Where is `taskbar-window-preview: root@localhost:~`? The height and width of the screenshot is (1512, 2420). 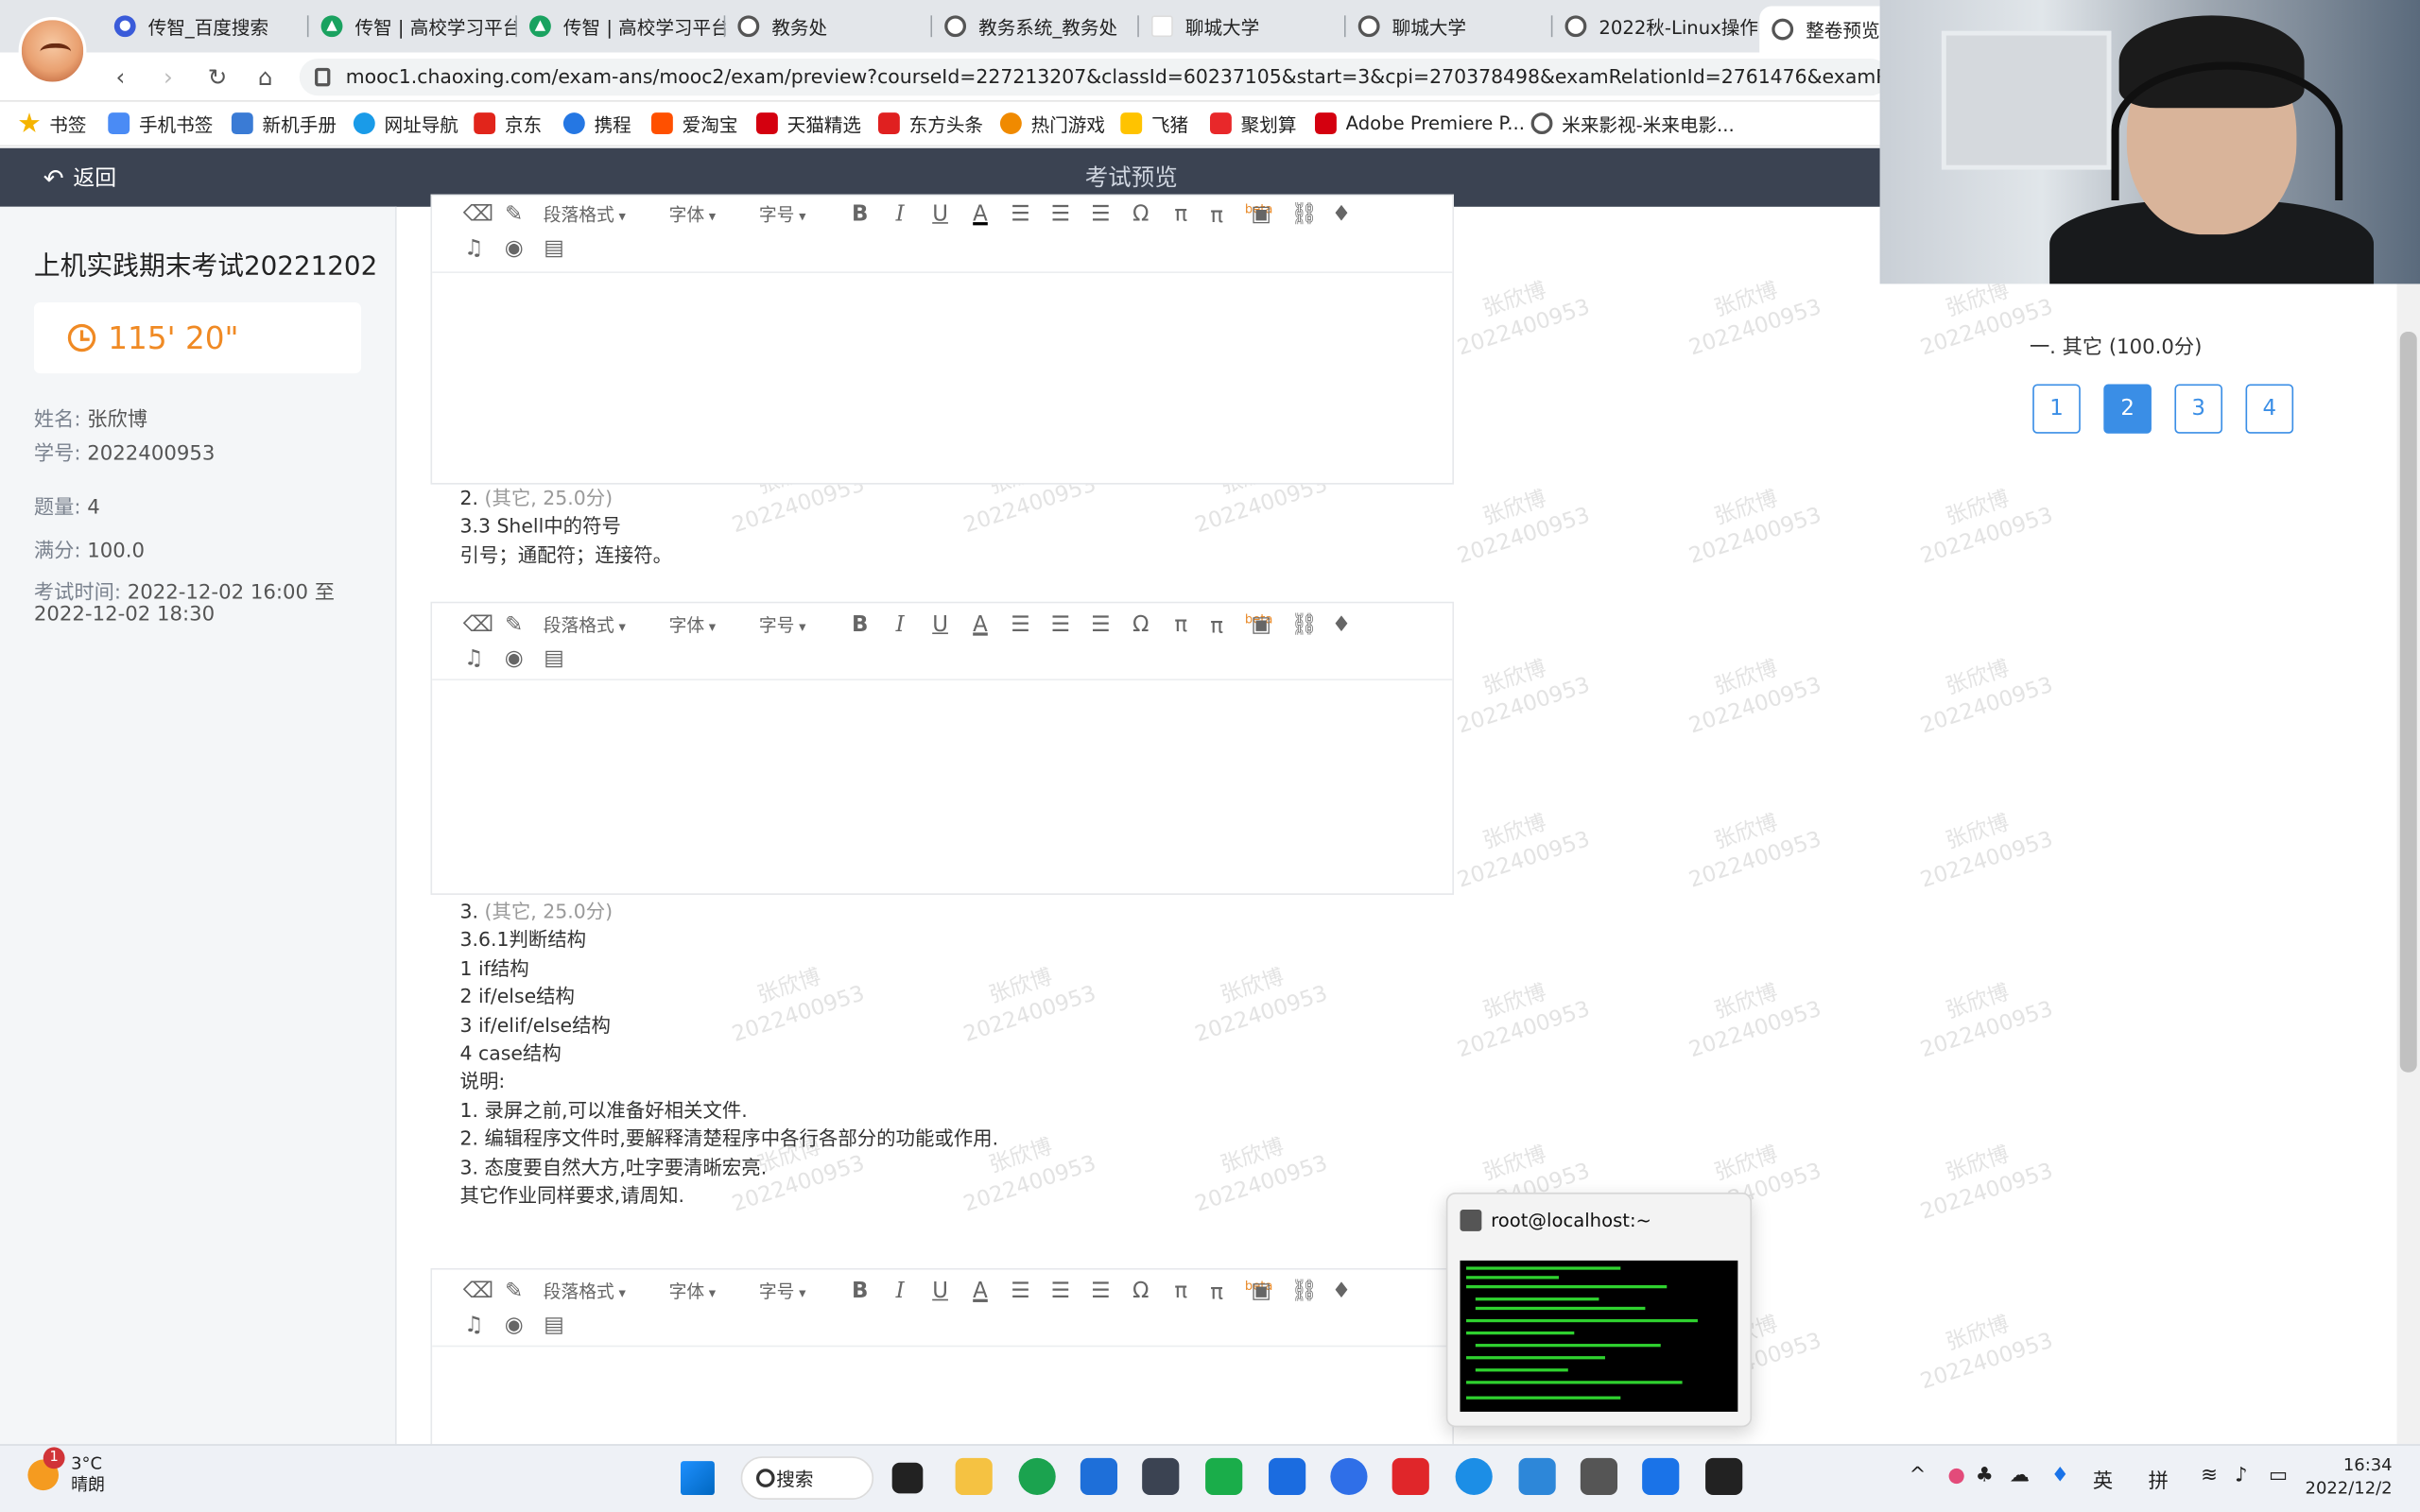
taskbar-window-preview: root@localhost:~ is located at coordinates (1599, 1310).